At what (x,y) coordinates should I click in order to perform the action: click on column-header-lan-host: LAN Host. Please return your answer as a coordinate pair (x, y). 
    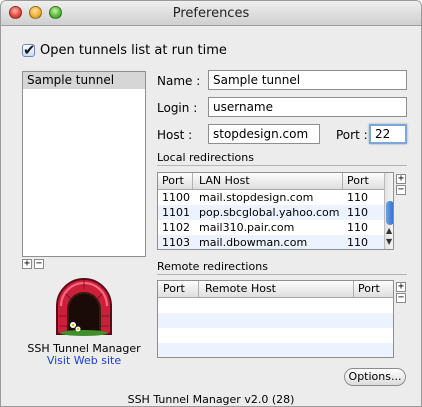
    Looking at the image, I should click on (224, 180).